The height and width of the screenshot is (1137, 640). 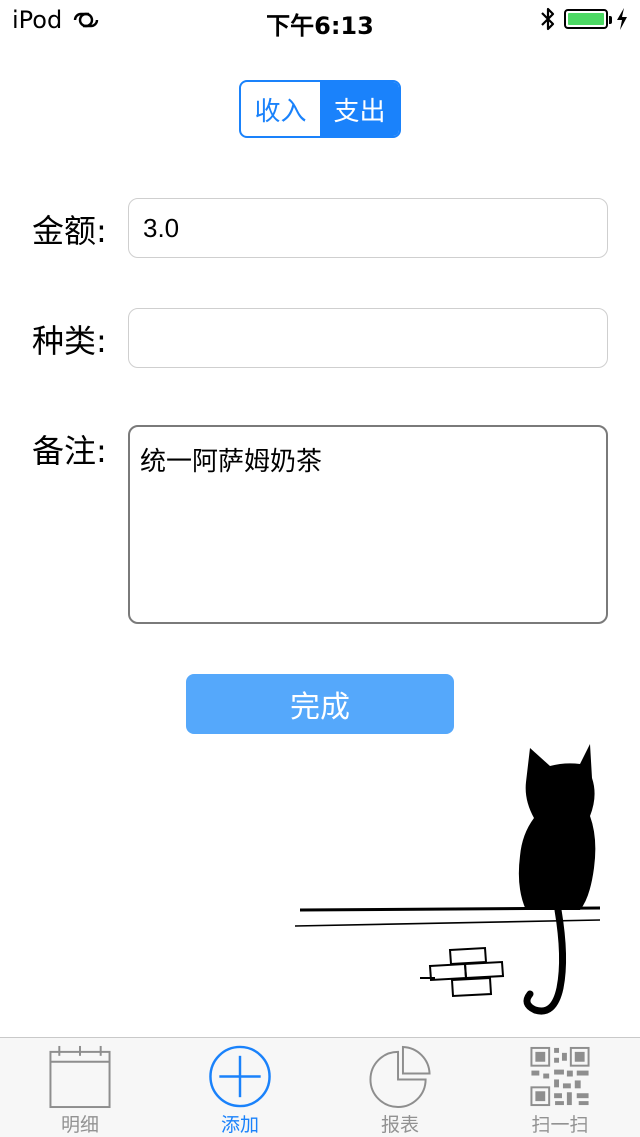 I want to click on tab-report: 报表, so click(x=400, y=1087).